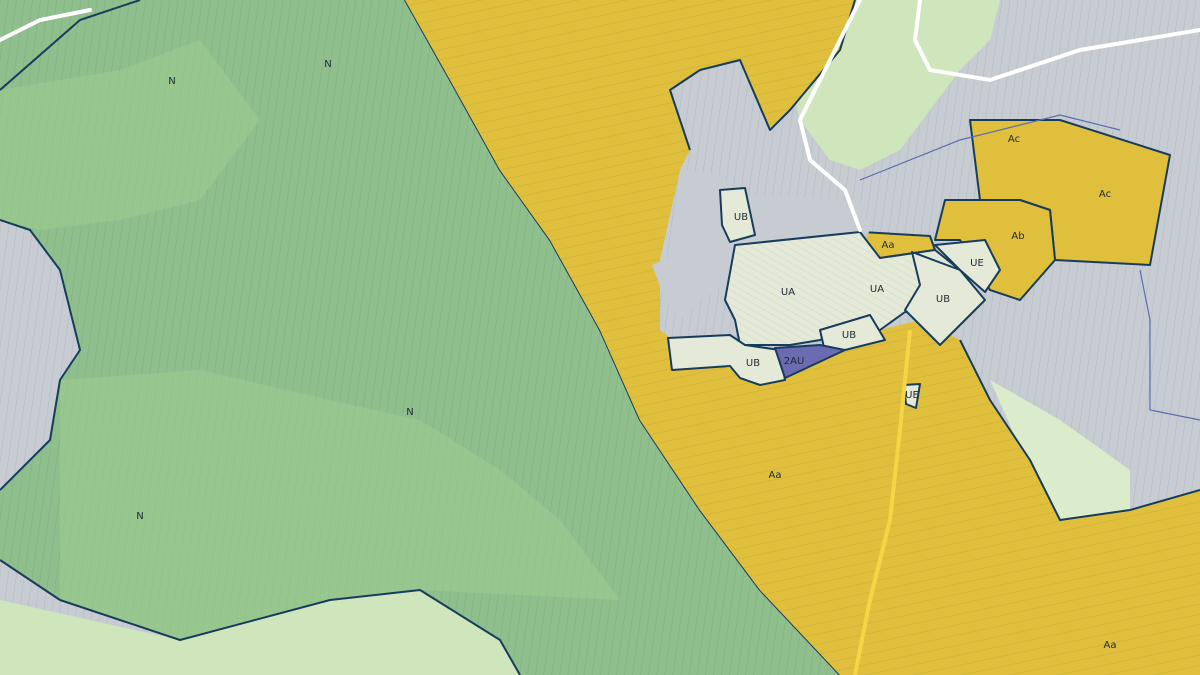  Describe the element at coordinates (409, 412) in the screenshot. I see `label-n-3: N` at that location.